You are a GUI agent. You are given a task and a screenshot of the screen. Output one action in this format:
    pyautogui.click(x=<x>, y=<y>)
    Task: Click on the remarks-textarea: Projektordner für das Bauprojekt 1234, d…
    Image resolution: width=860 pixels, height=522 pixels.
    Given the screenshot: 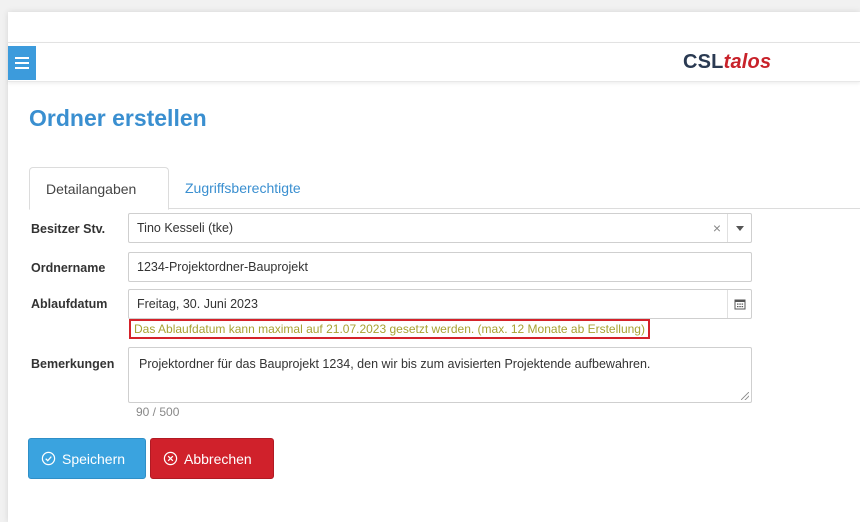 What is the action you would take?
    pyautogui.click(x=440, y=375)
    